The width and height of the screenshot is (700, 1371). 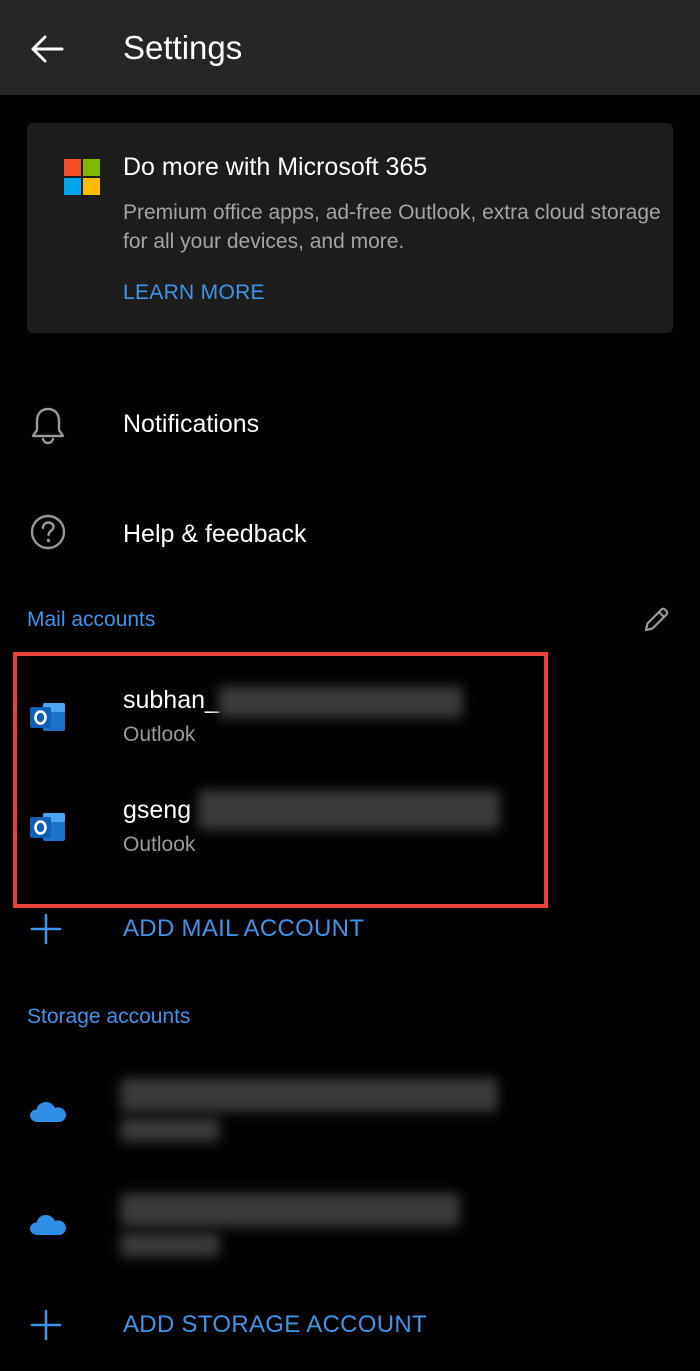 What do you see at coordinates (275, 1324) in the screenshot?
I see `add-storage-account-label: ADD STORAGE ACCOUNT` at bounding box center [275, 1324].